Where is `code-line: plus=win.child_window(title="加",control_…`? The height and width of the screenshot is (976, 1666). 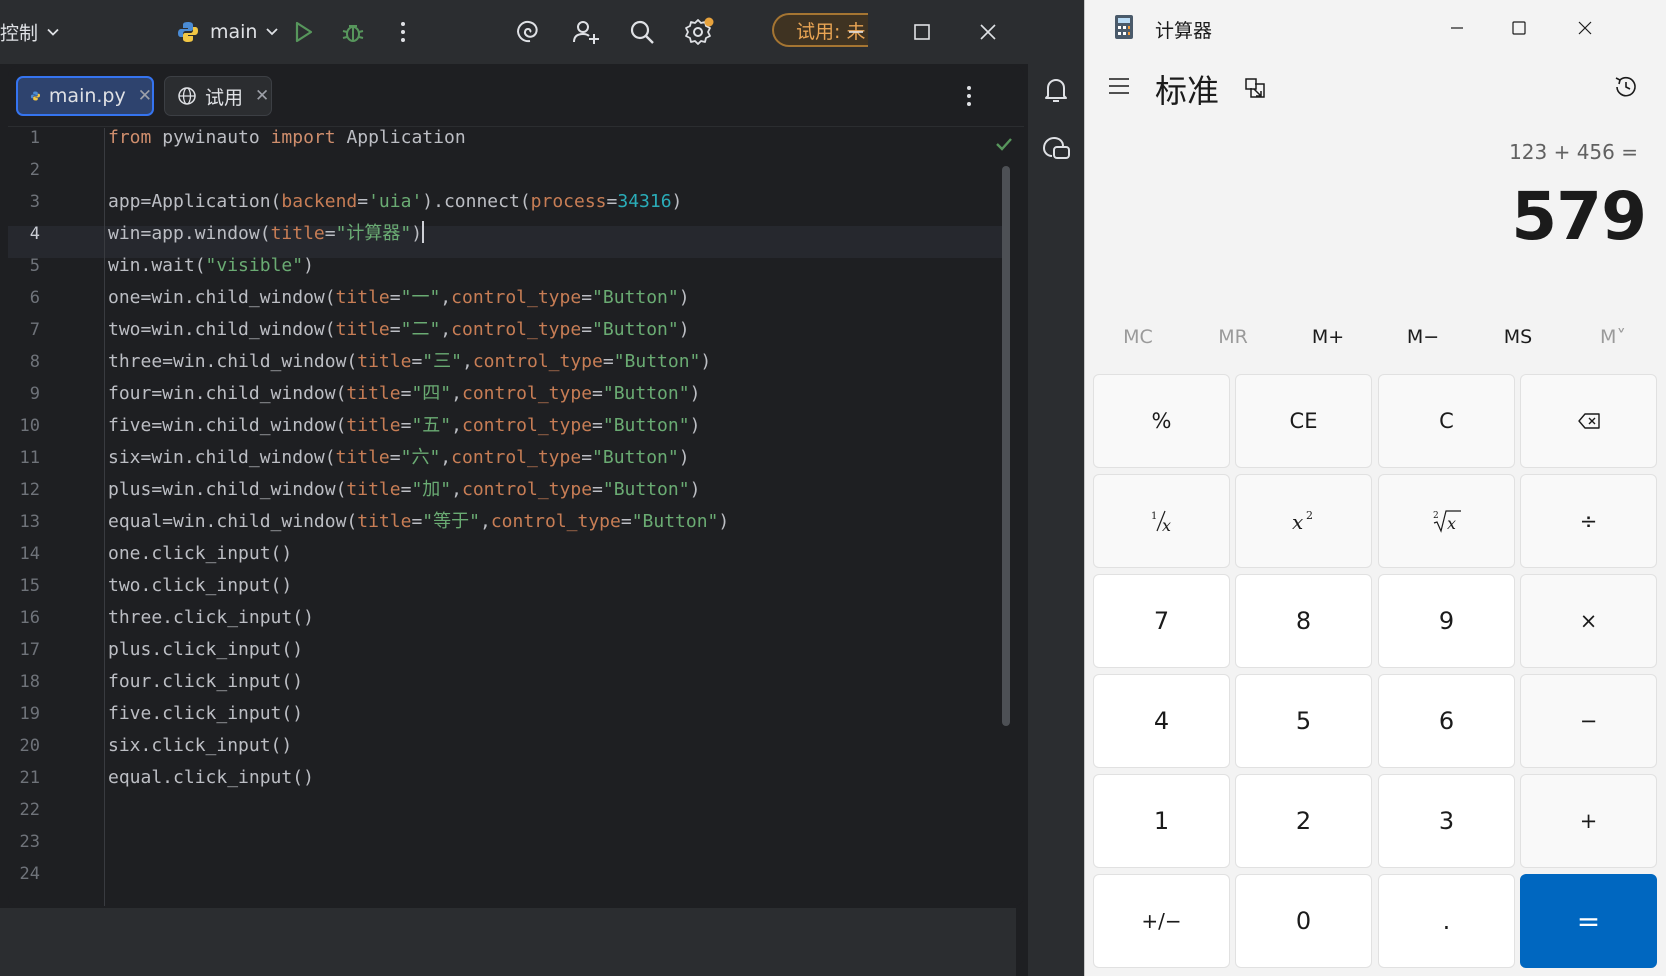 code-line: plus=win.child_window(title="加",control_… is located at coordinates (404, 490).